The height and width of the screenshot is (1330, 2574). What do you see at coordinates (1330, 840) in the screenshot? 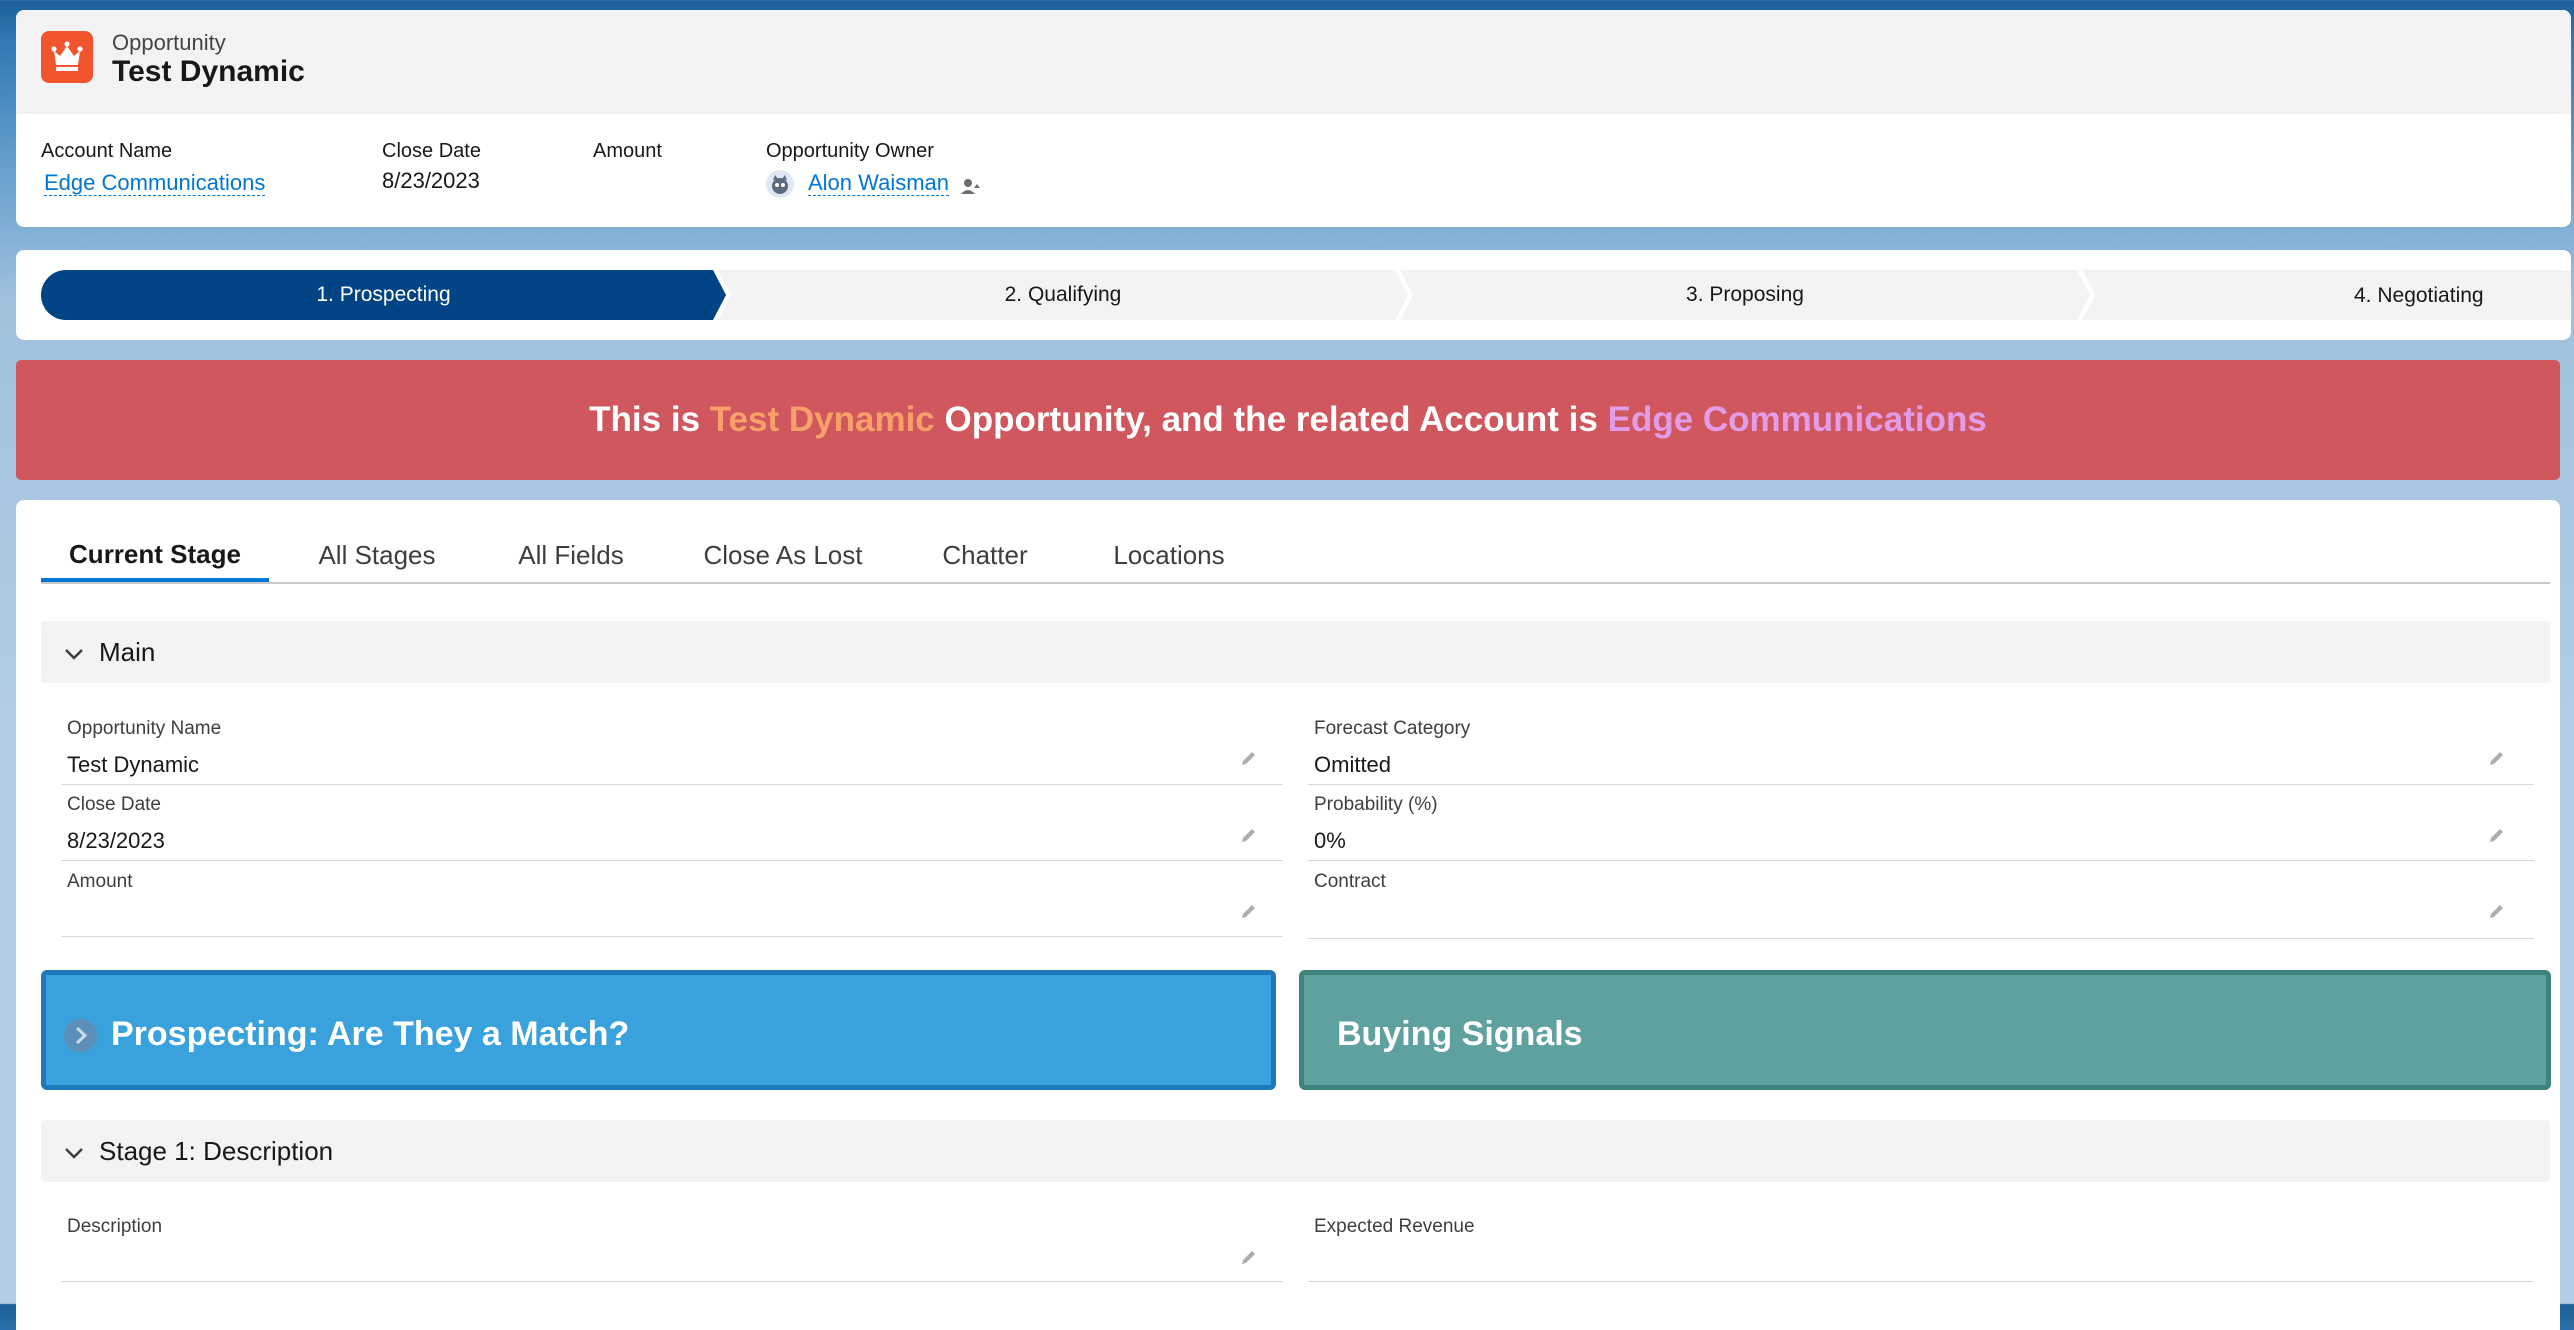
I see `probability-value: 0%` at bounding box center [1330, 840].